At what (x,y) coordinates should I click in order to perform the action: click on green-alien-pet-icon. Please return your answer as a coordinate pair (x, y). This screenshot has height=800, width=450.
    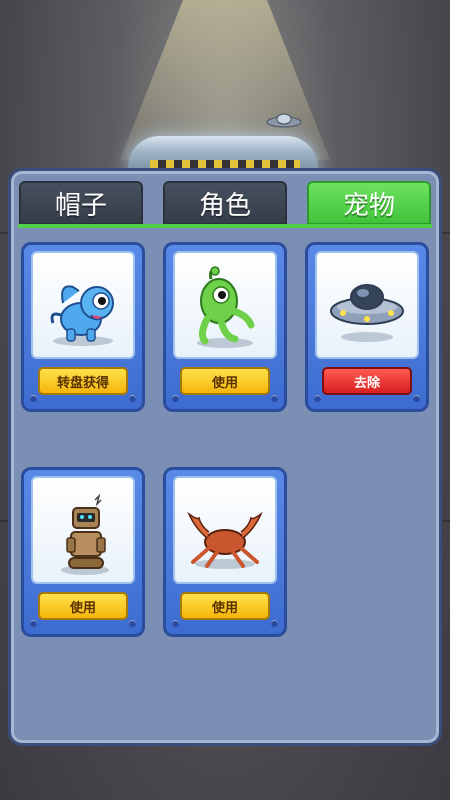
    Looking at the image, I should click on (226, 307).